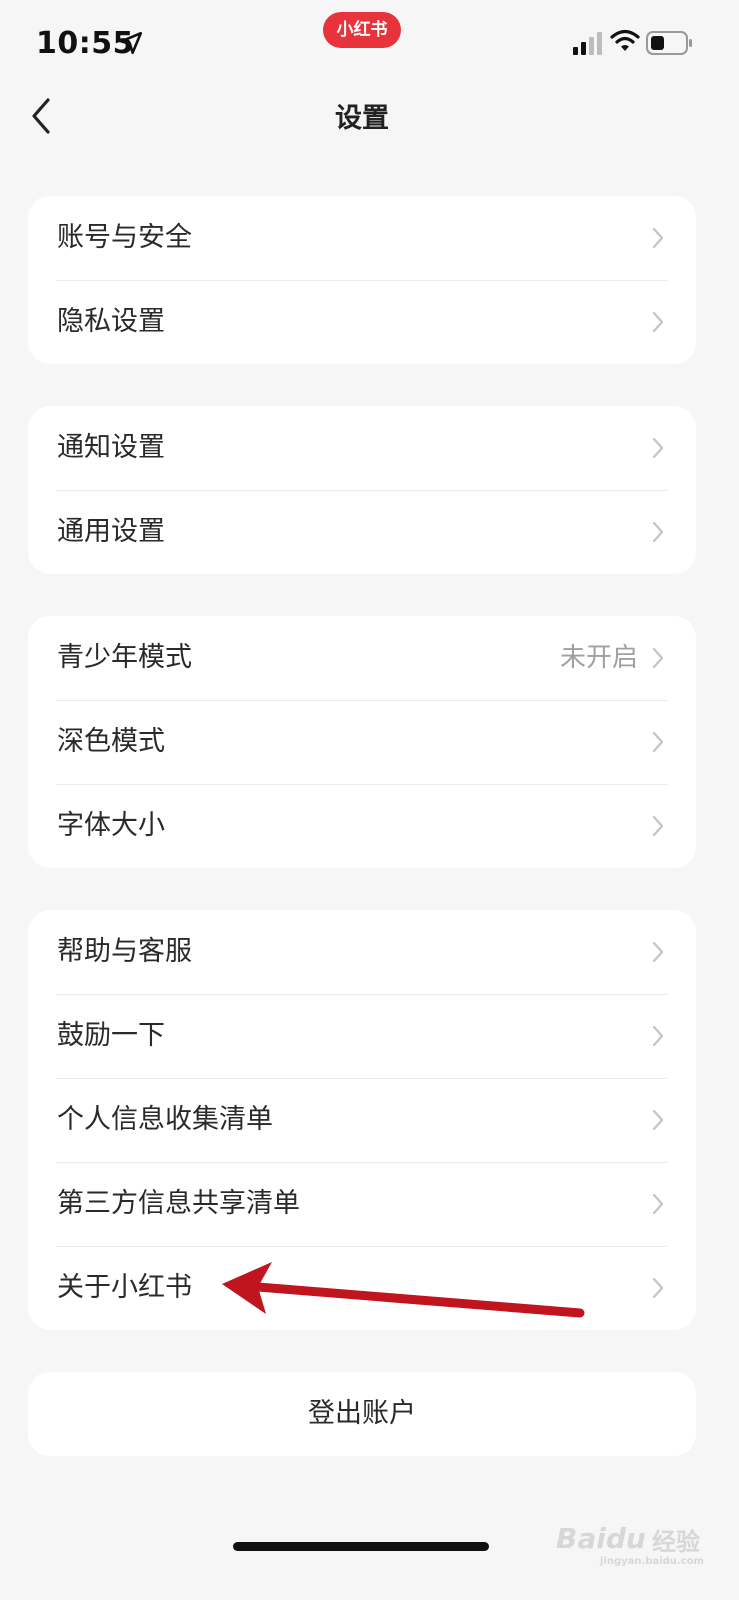 This screenshot has width=739, height=1600. I want to click on row-label: 深色模式, so click(111, 741).